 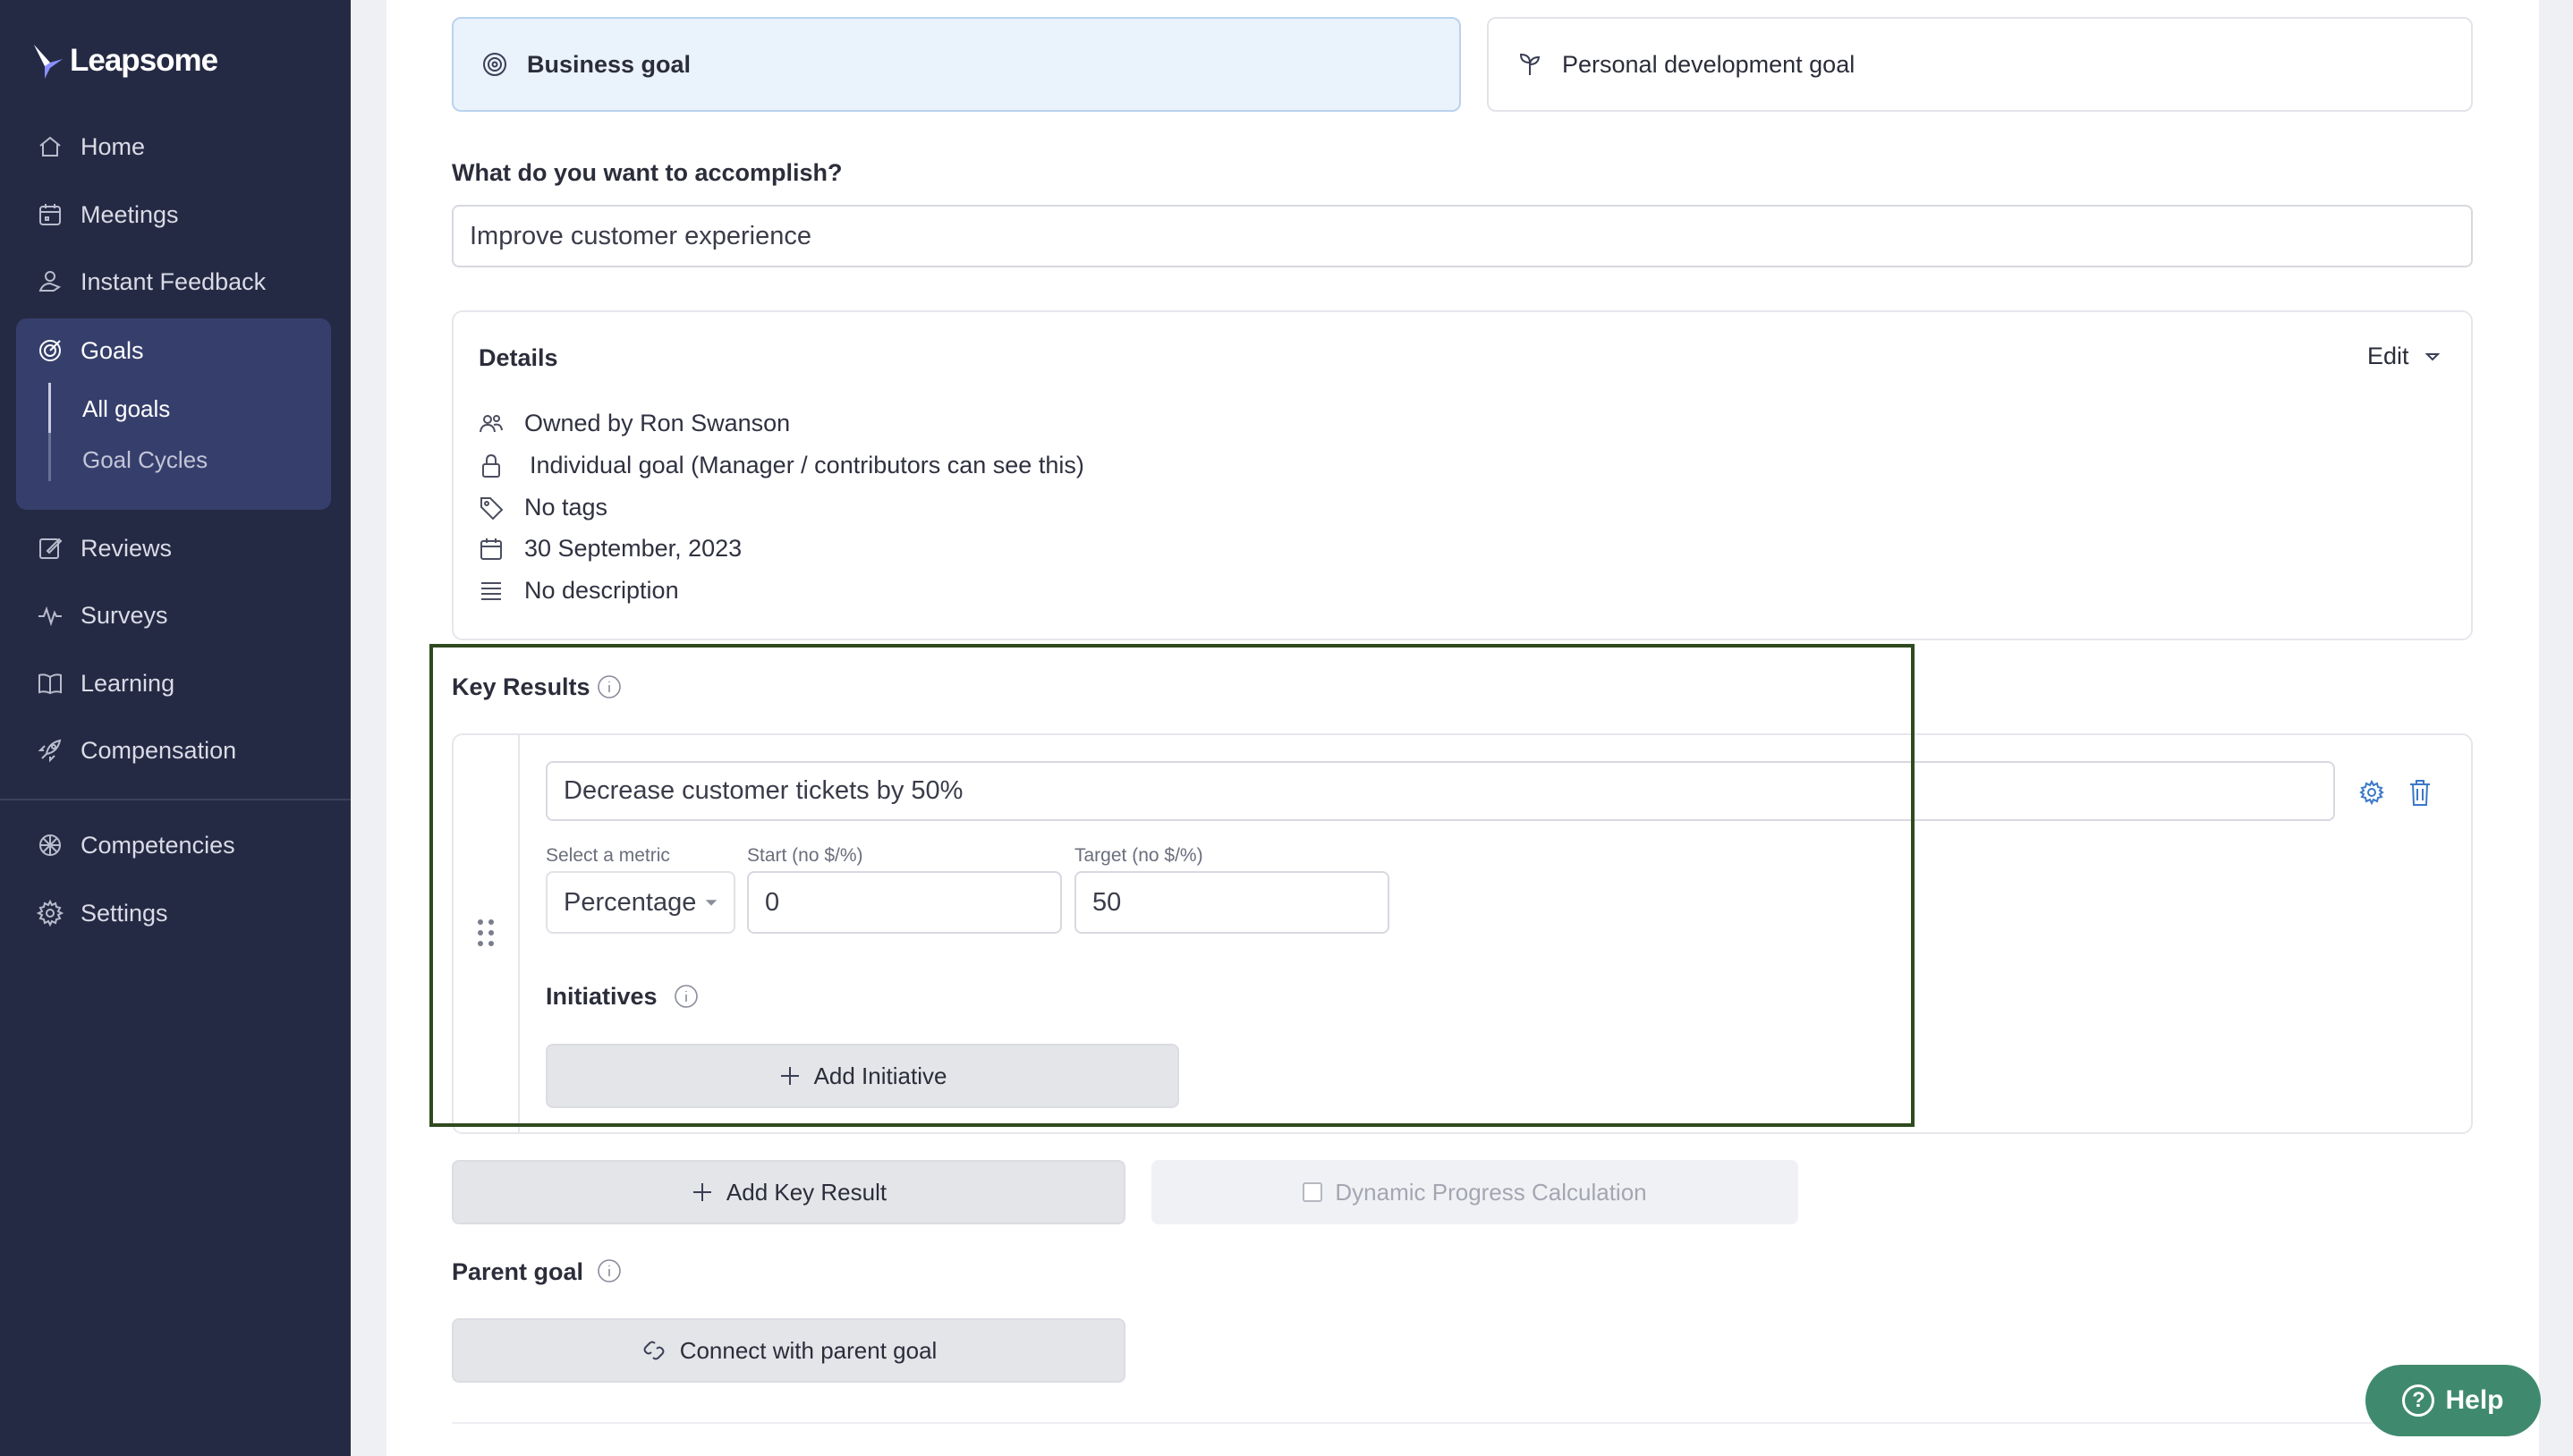 I want to click on sidebar-item-reviews: Reviews, so click(x=104, y=548).